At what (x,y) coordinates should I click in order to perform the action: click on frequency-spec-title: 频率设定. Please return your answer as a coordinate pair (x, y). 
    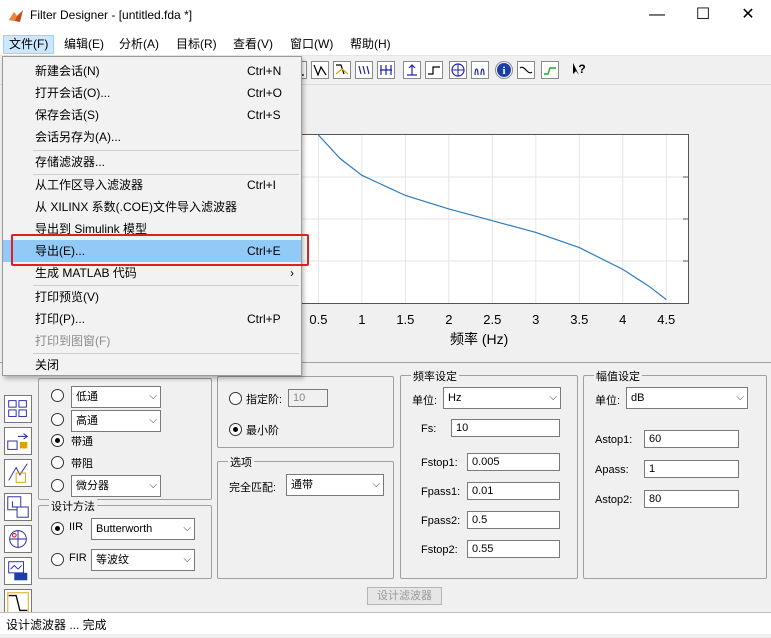
    Looking at the image, I should click on (435, 376).